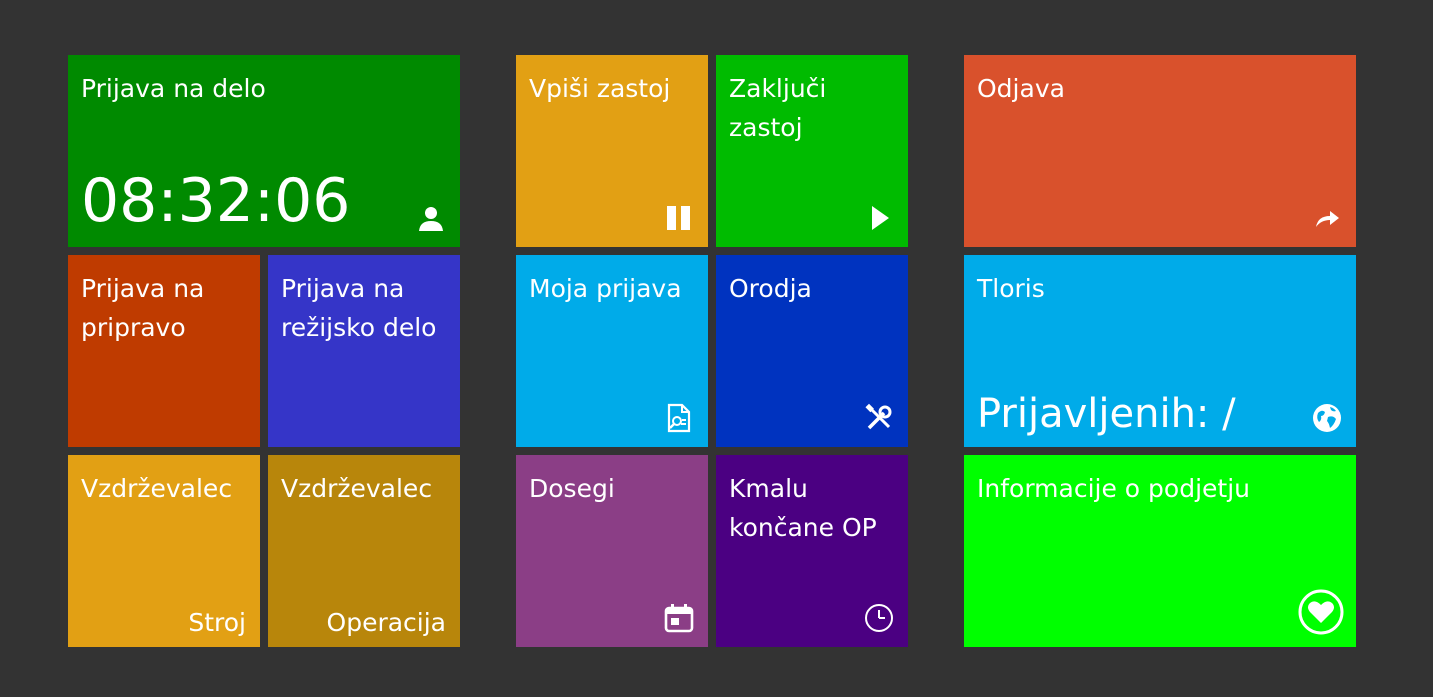 The width and height of the screenshot is (1433, 697). What do you see at coordinates (1011, 288) in the screenshot?
I see `tile-title: Tloris` at bounding box center [1011, 288].